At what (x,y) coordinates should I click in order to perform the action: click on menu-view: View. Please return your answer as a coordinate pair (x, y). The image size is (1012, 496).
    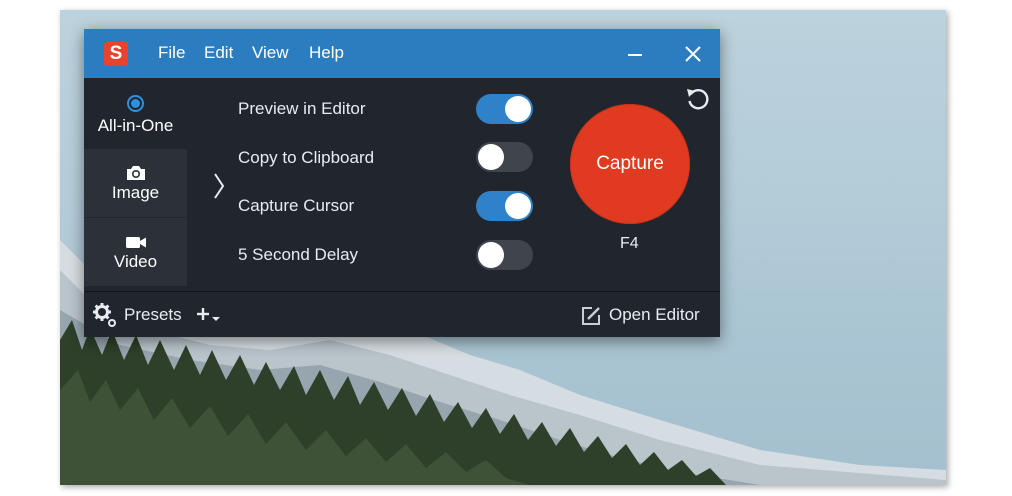
    Looking at the image, I should click on (270, 53).